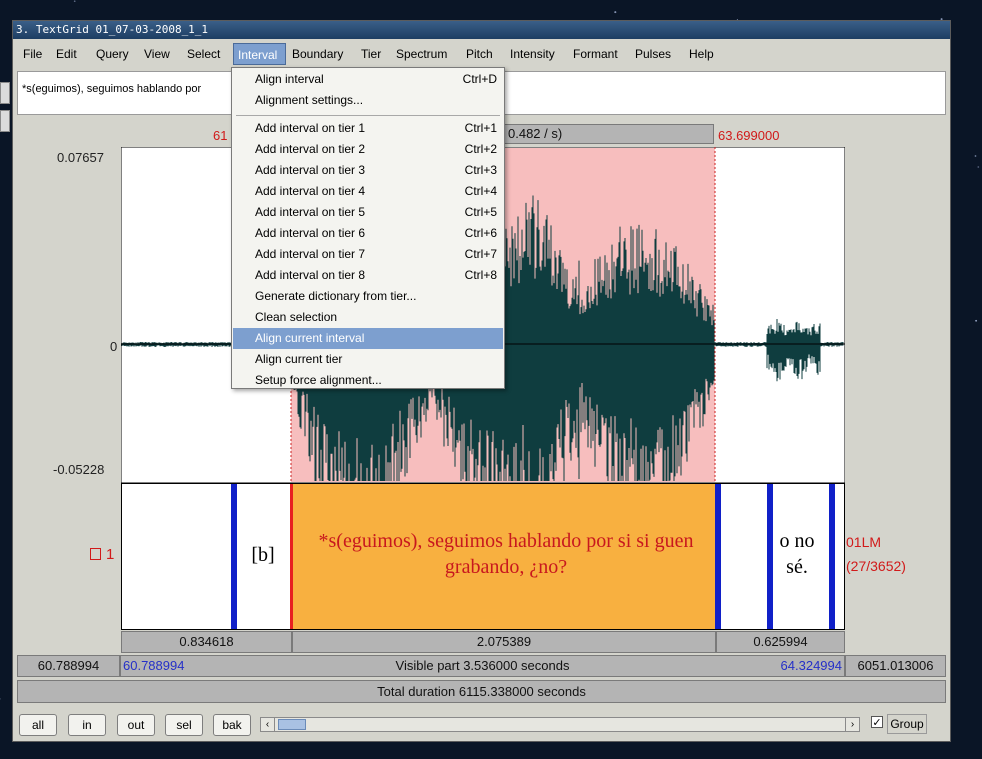  Describe the element at coordinates (368, 317) in the screenshot. I see `menu-item-clean-selection: Clean selection` at that location.